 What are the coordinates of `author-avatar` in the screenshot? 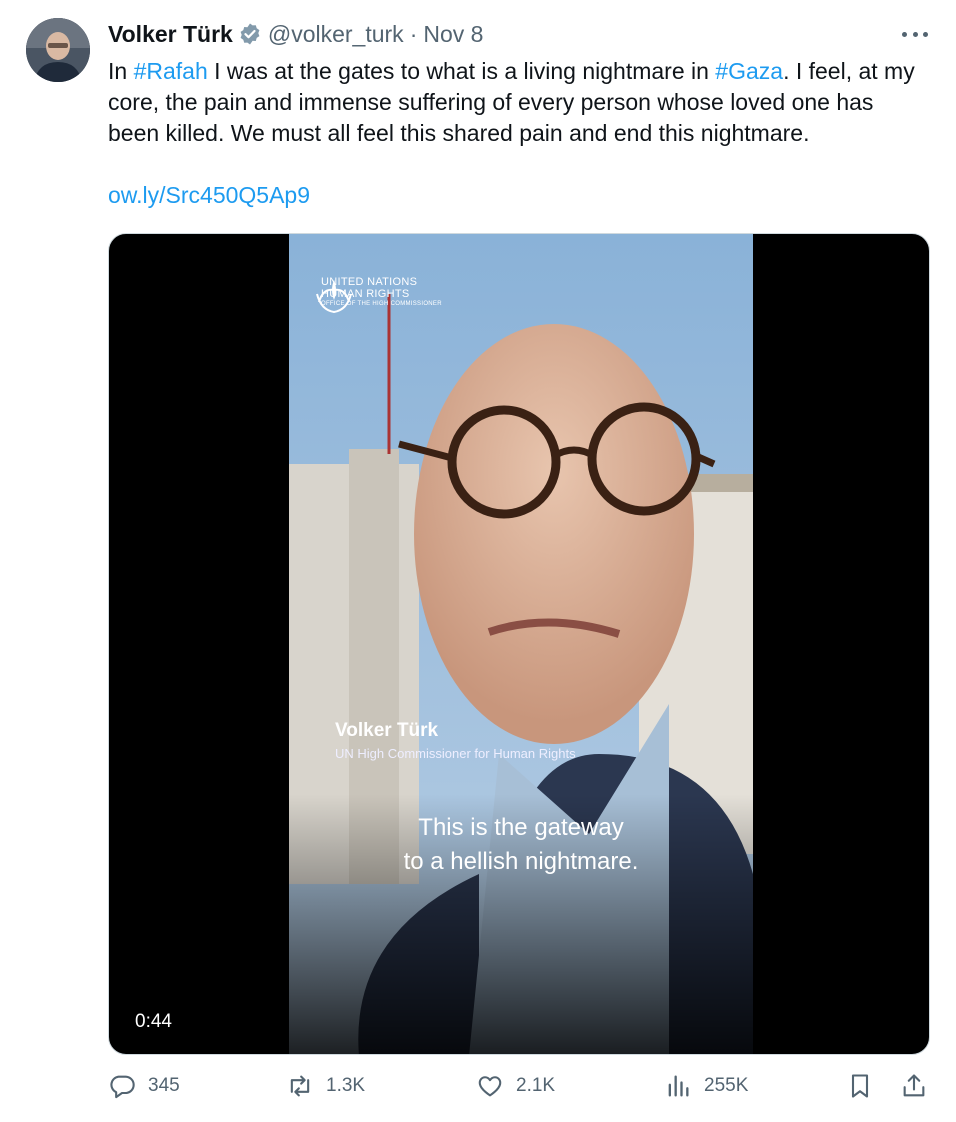 It's located at (58, 50).